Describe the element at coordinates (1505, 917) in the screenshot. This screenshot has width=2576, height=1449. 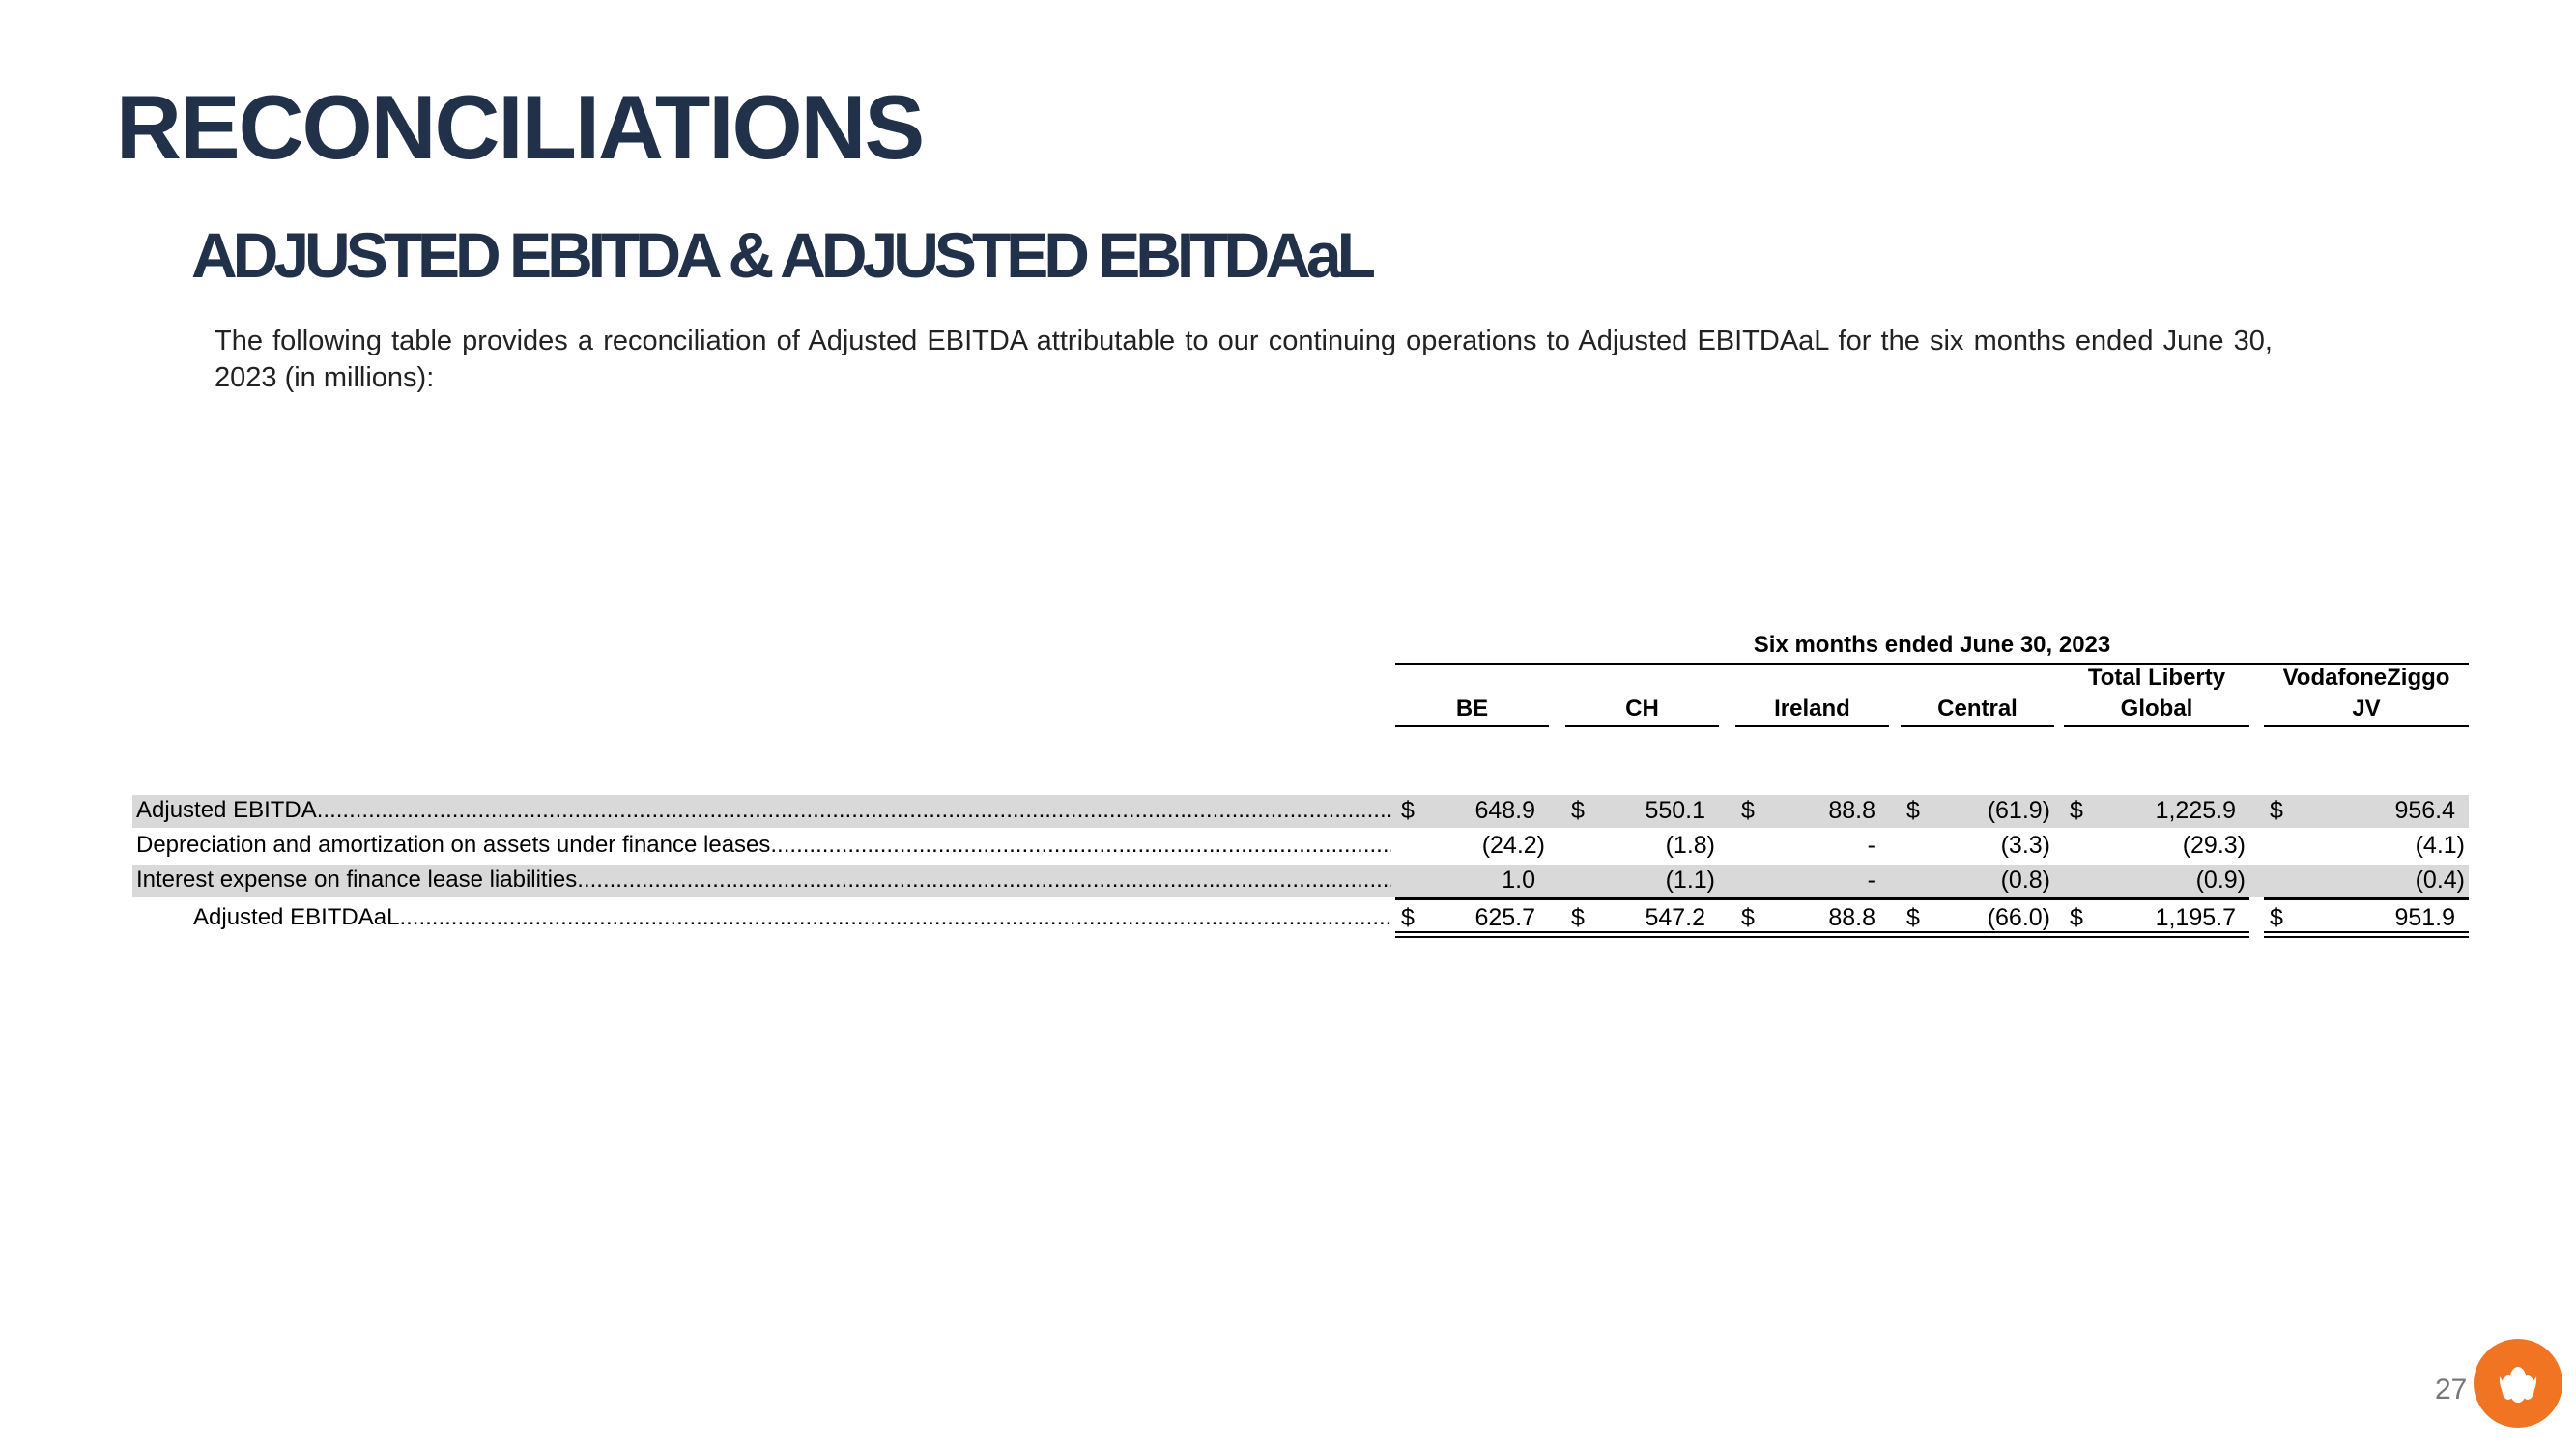
I see `cell-value: 625.7` at that location.